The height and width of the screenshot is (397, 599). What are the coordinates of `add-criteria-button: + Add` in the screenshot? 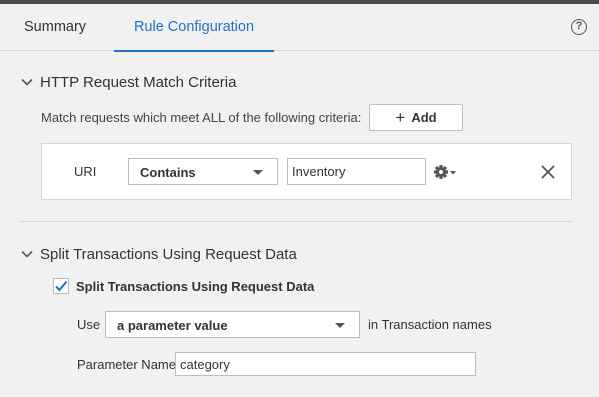 It's located at (416, 117).